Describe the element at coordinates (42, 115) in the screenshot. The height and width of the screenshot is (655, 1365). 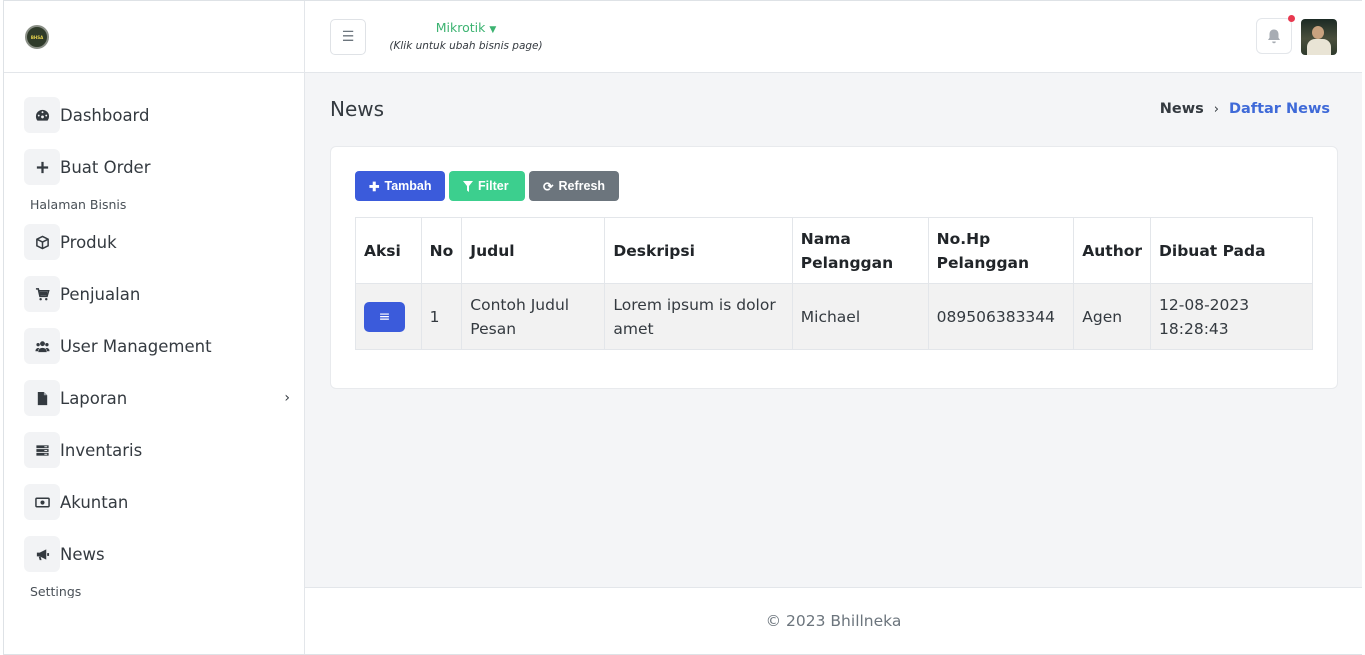
I see `gauge-icon` at that location.